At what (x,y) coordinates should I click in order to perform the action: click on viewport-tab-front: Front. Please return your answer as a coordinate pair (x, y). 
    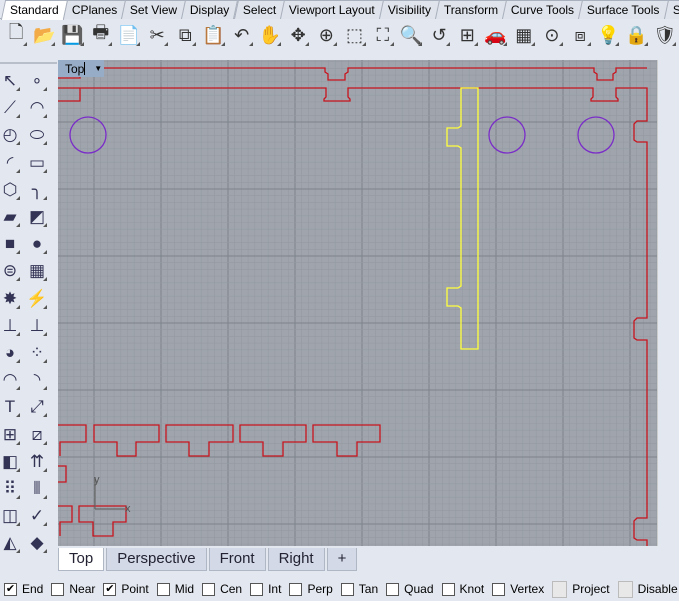
    Looking at the image, I should click on (237, 559).